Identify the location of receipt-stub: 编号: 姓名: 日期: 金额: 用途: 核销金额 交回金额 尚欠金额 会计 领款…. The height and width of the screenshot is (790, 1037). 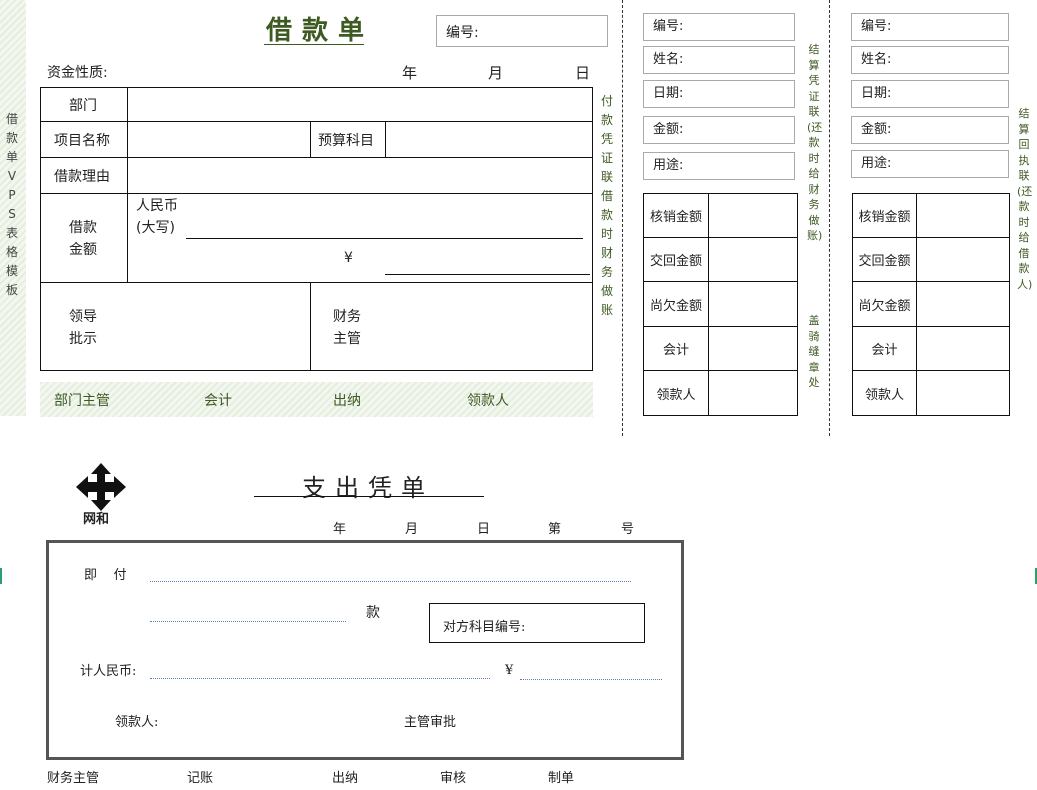
(942, 210).